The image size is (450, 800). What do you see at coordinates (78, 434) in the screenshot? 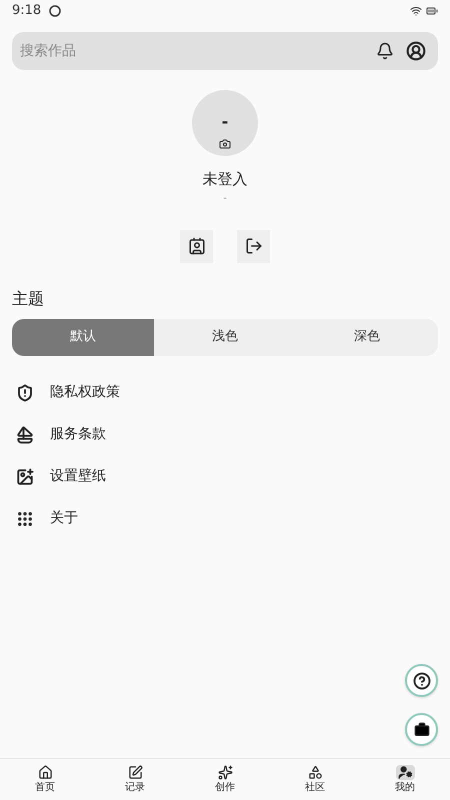
I see `menu-item: 服务条款` at bounding box center [78, 434].